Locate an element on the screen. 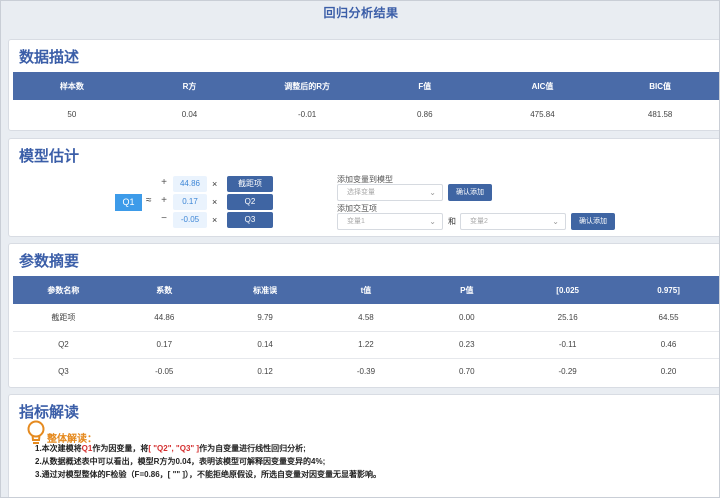 The height and width of the screenshot is (498, 720). table-cell: 0.12 is located at coordinates (265, 372).